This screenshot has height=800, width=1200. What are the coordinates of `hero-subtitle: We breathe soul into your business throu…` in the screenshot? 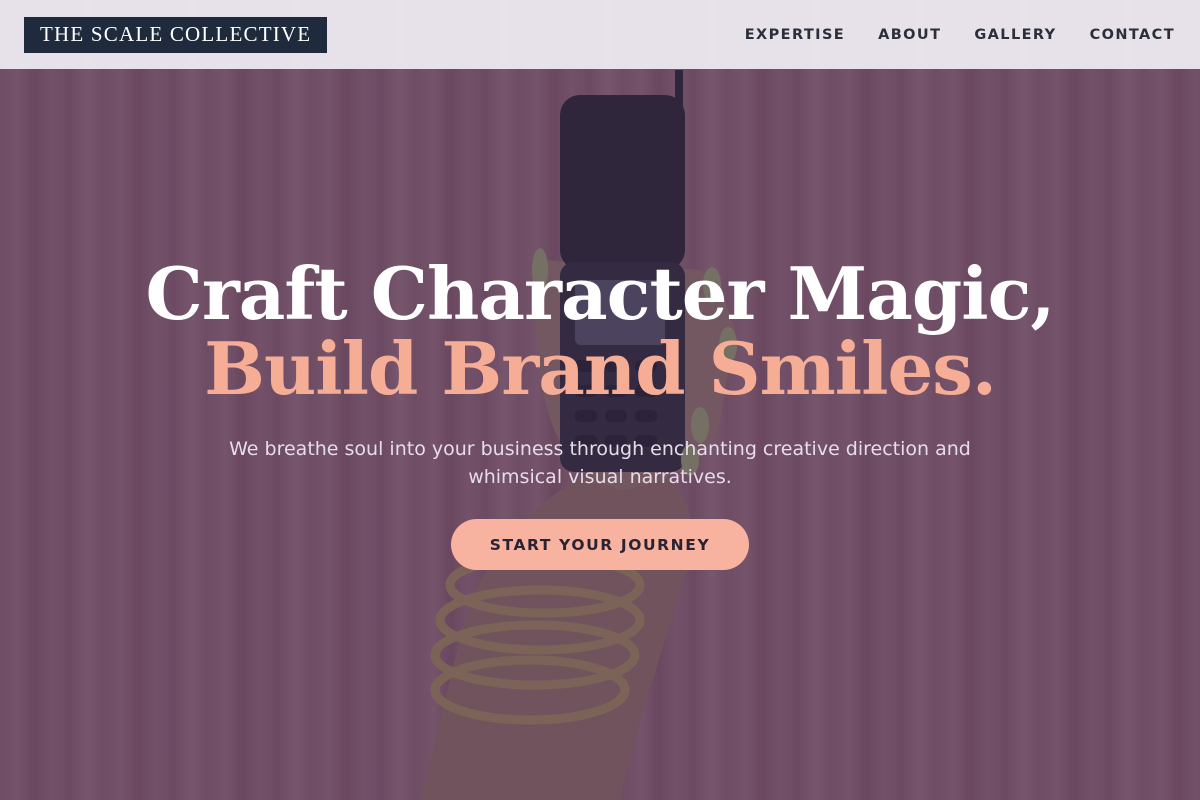 It's located at (600, 463).